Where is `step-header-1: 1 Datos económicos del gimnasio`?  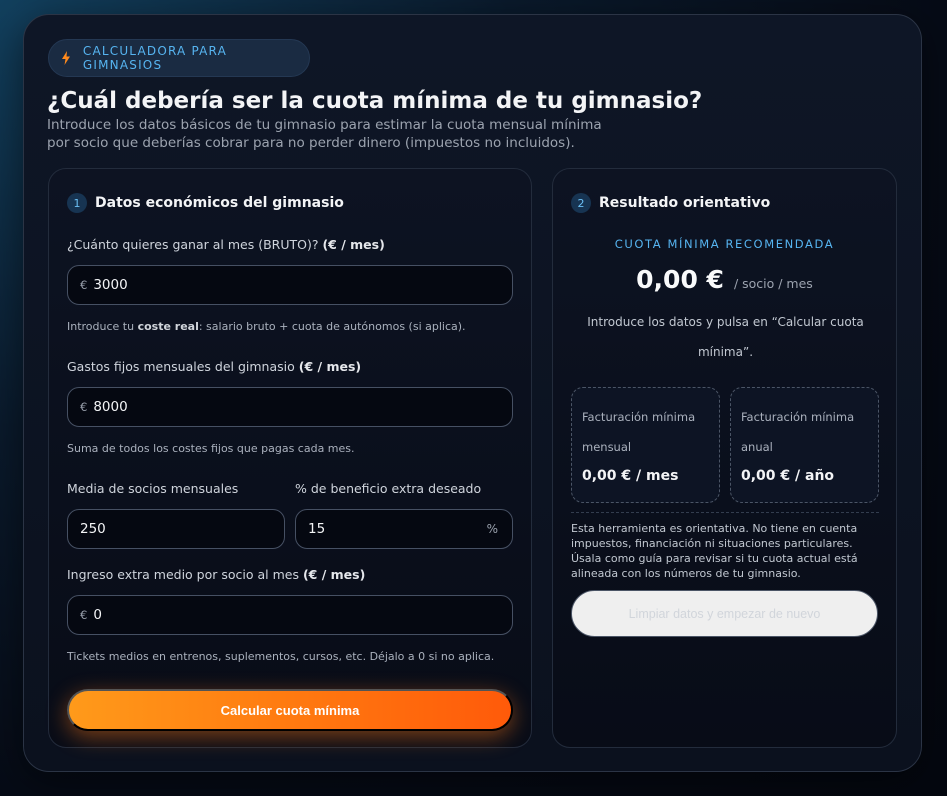 step-header-1: 1 Datos económicos del gimnasio is located at coordinates (205, 203).